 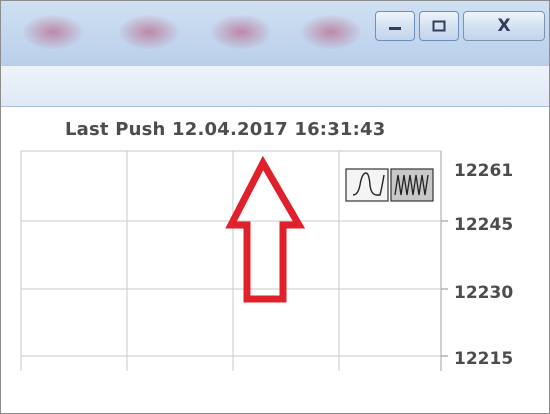 I want to click on y-tick-label: 12261, so click(x=483, y=171).